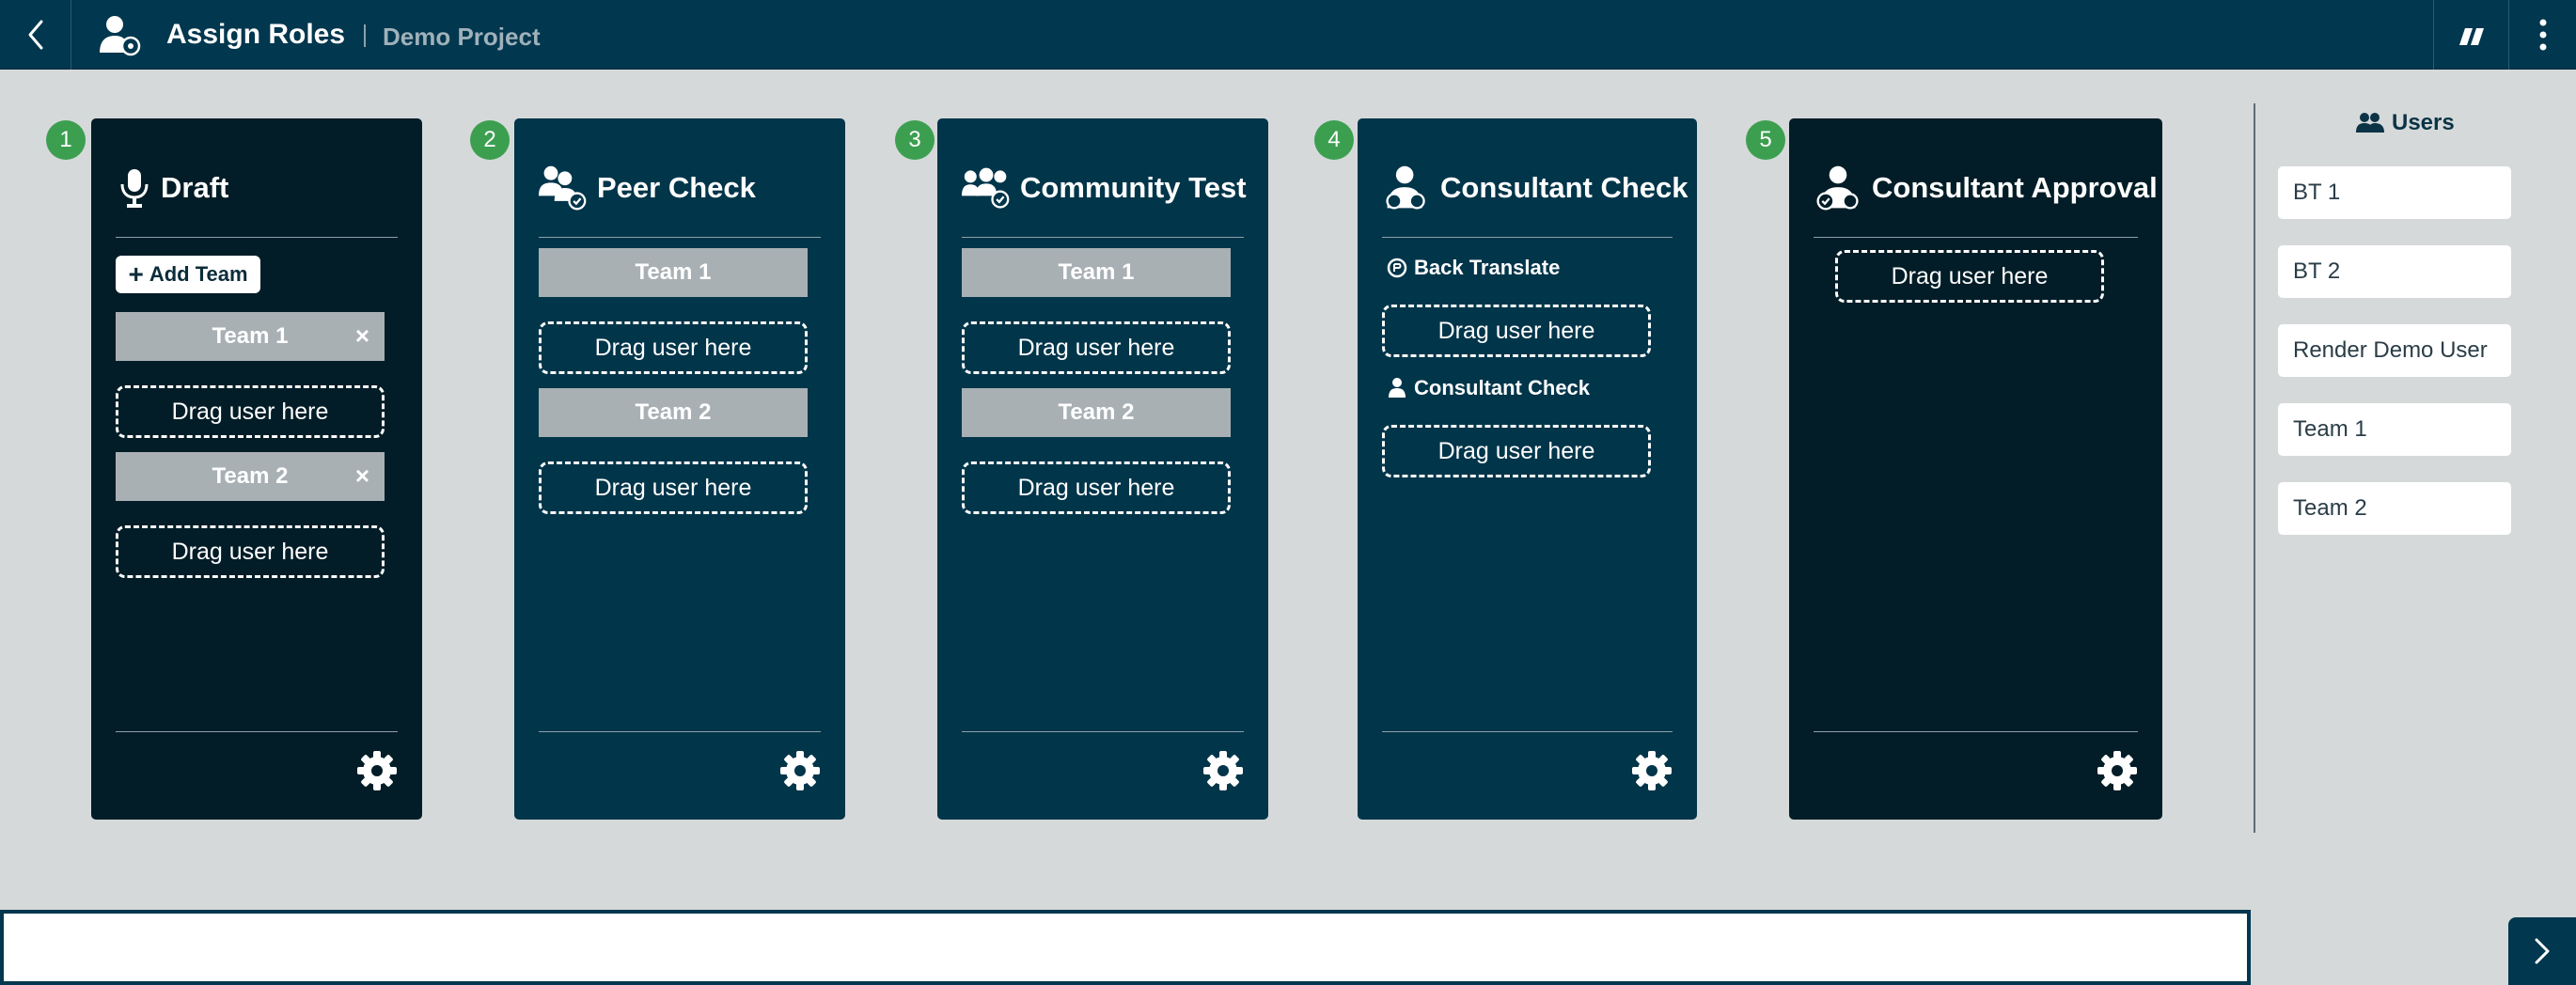  I want to click on role-label-back-translate: Back Translate, so click(1473, 268).